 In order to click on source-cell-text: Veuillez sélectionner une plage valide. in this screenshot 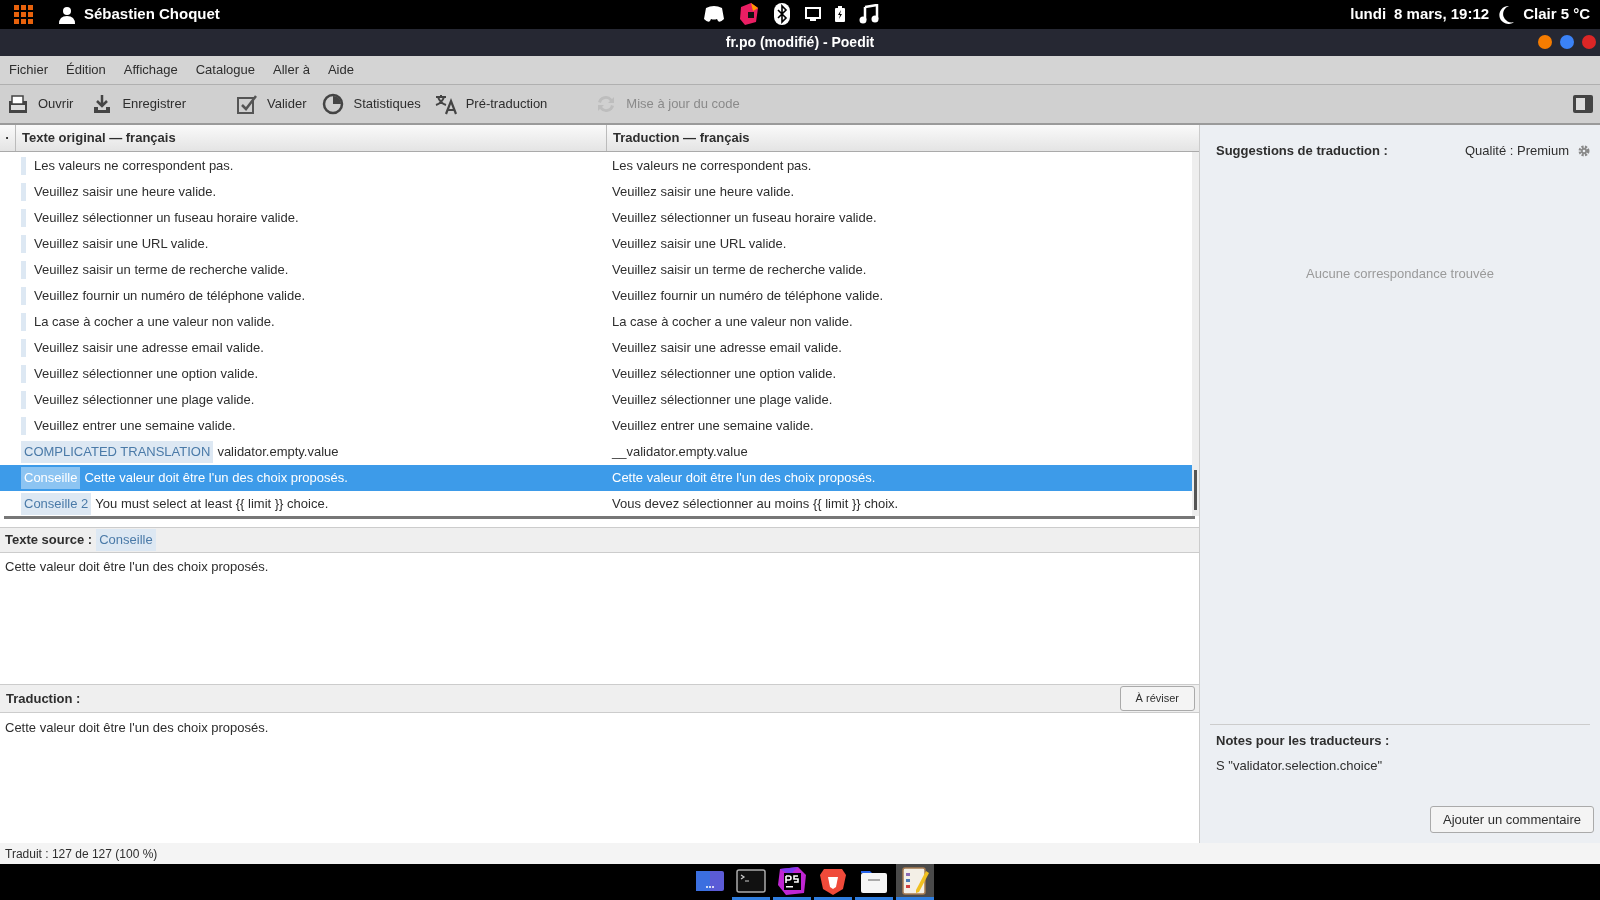, I will do `click(144, 400)`.